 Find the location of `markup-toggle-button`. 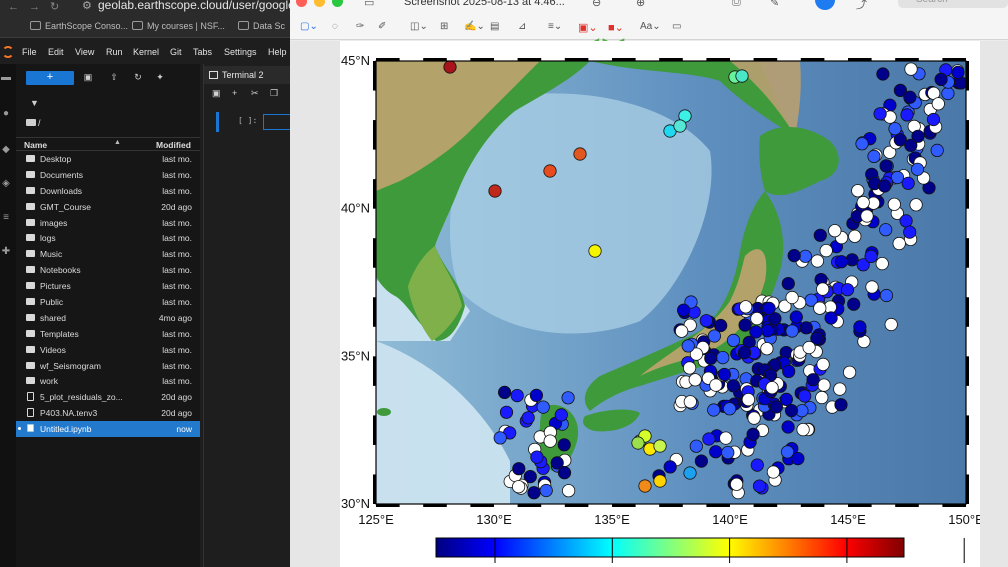

markup-toggle-button is located at coordinates (825, 5).